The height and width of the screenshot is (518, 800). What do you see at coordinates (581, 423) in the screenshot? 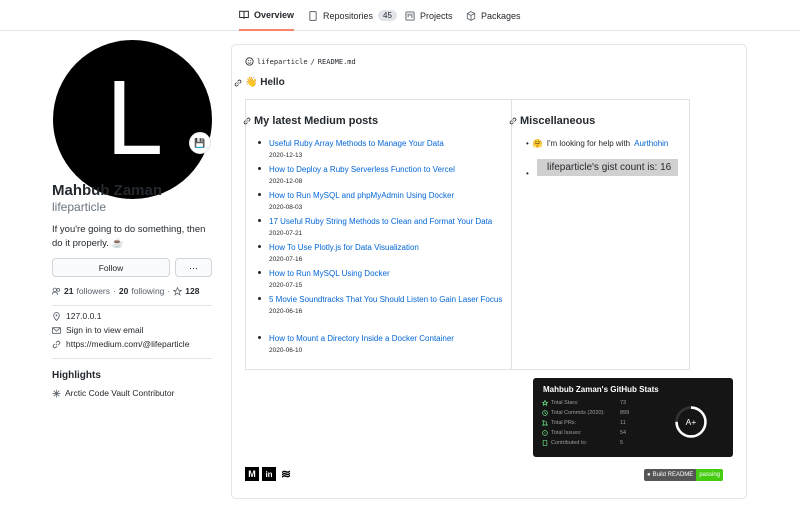
I see `stats-row-prs: Total PRs:` at bounding box center [581, 423].